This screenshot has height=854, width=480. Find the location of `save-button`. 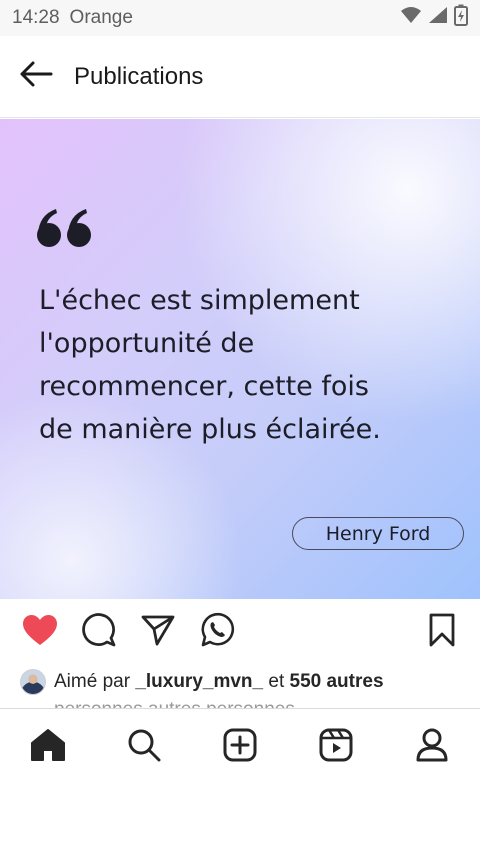

save-button is located at coordinates (442, 632).